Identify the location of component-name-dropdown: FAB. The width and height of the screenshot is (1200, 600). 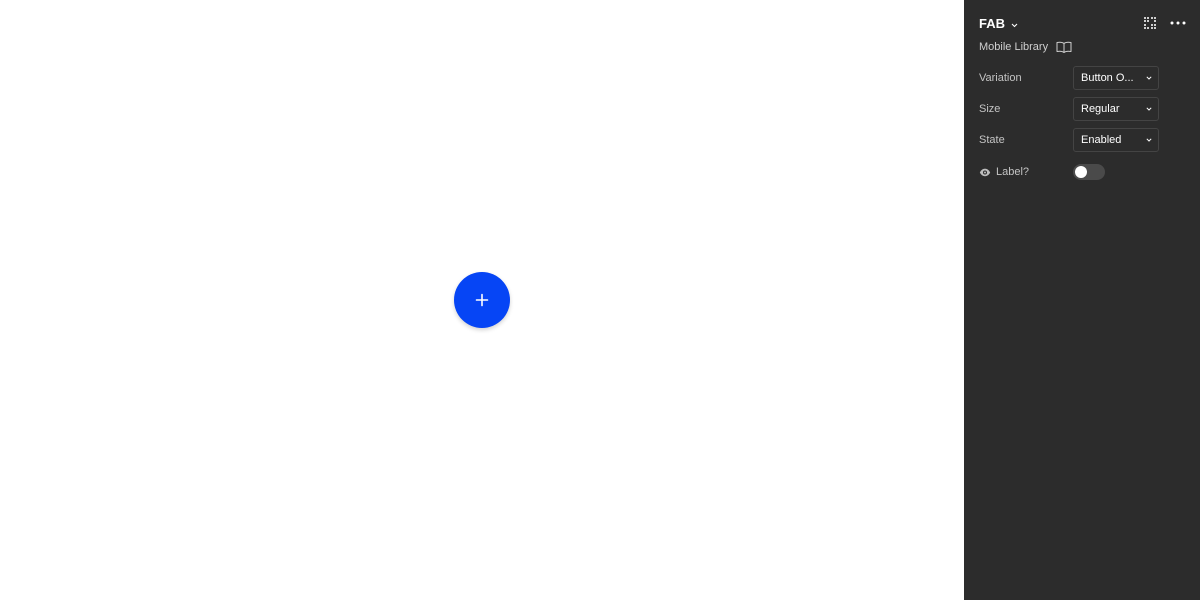
(998, 23).